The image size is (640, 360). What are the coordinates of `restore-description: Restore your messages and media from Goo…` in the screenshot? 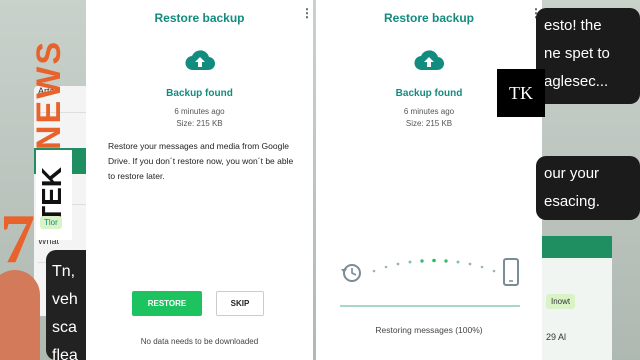 It's located at (201, 161).